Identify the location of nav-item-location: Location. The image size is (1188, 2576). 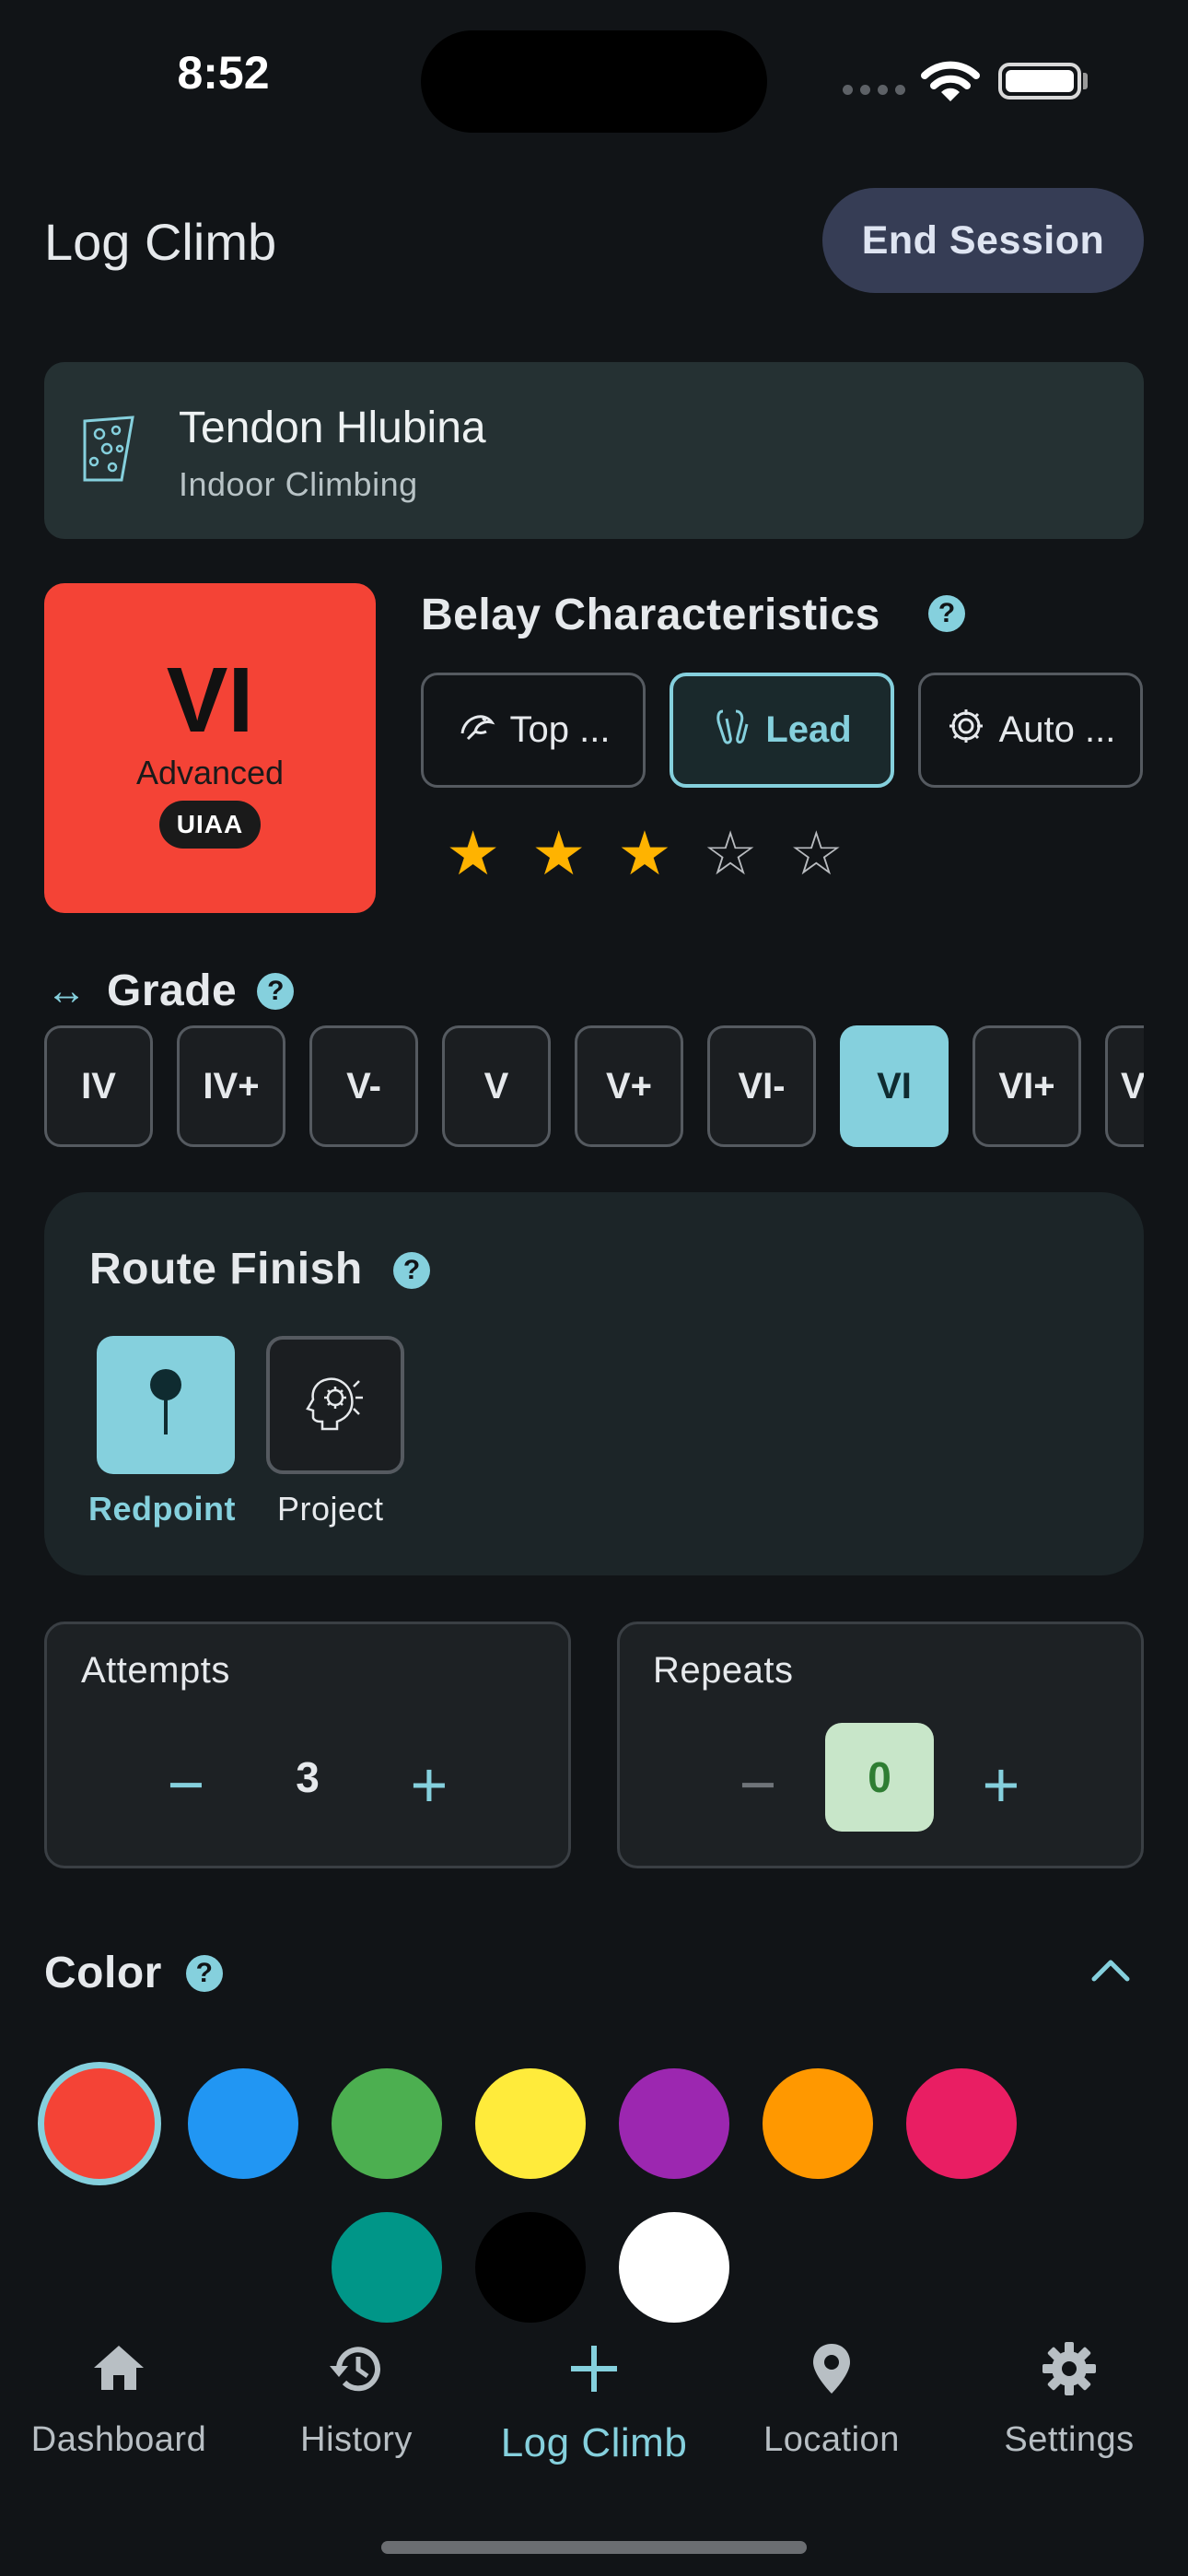
(831, 2400).